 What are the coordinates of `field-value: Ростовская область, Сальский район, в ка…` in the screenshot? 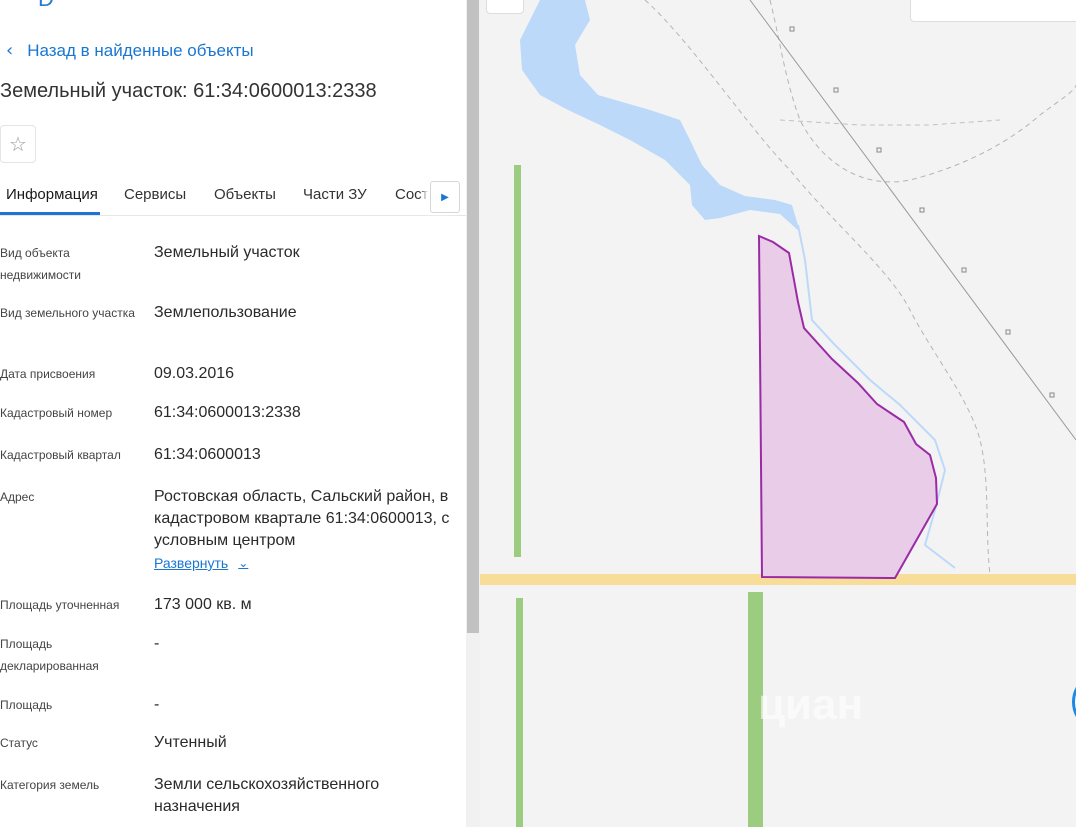 It's located at (302, 518).